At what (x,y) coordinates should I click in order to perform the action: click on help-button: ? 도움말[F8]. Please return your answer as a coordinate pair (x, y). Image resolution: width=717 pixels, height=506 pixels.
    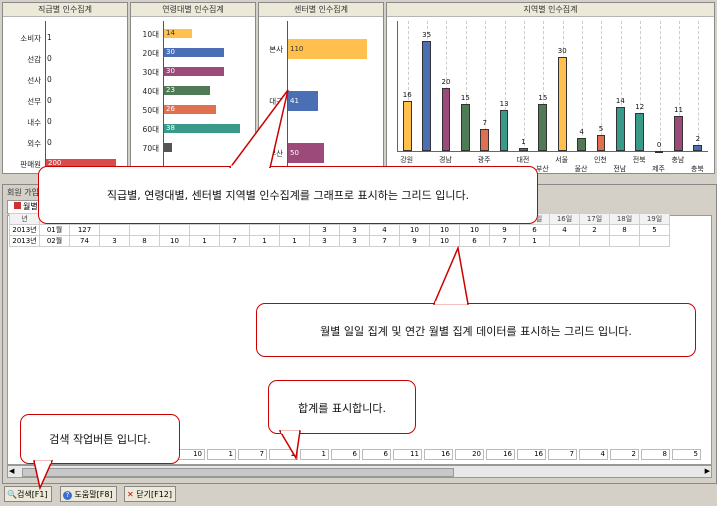
    Looking at the image, I should click on (88, 494).